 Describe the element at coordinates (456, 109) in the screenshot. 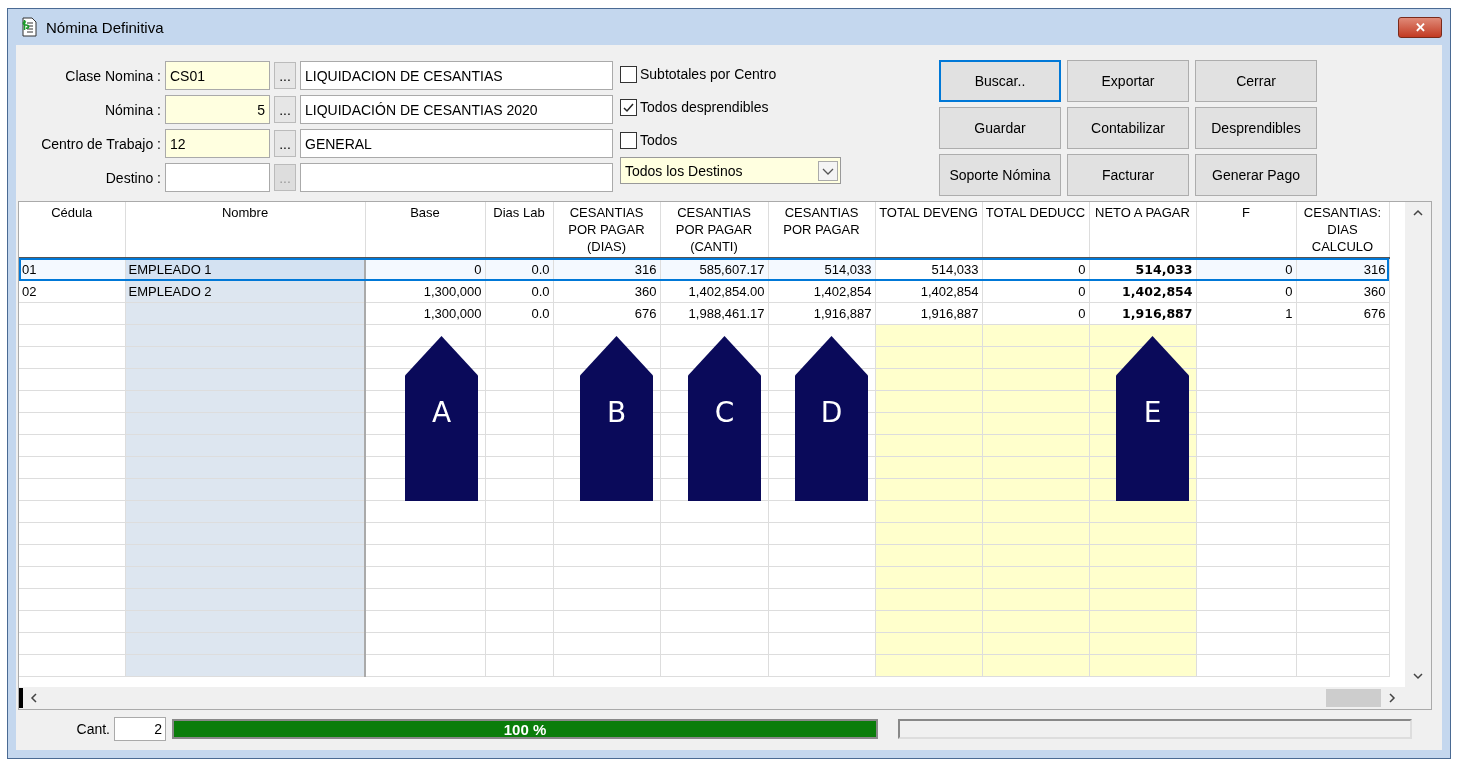

I see `description-field: LIQUIDACIÓN DE CESANTIAS 2020` at that location.